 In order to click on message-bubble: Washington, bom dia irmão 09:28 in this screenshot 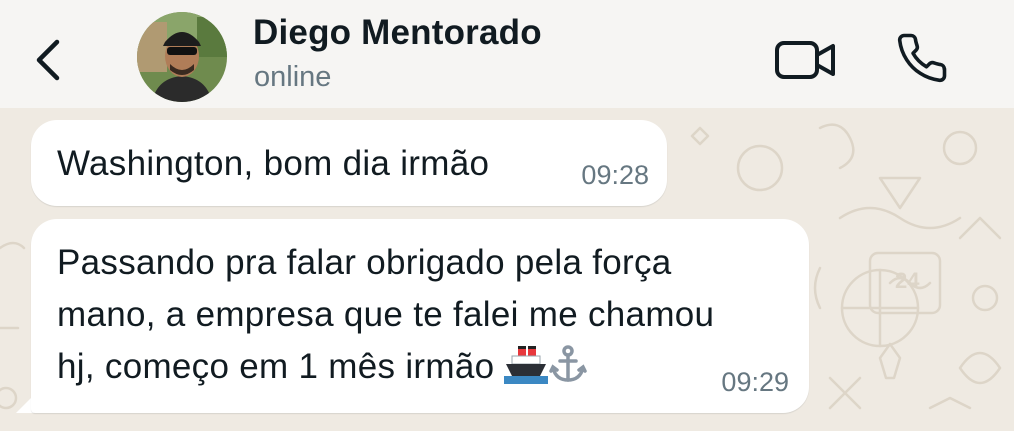, I will do `click(349, 163)`.